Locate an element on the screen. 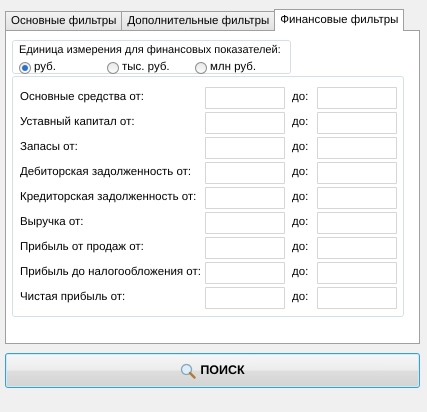  tab: Основные фильтры is located at coordinates (63, 20).